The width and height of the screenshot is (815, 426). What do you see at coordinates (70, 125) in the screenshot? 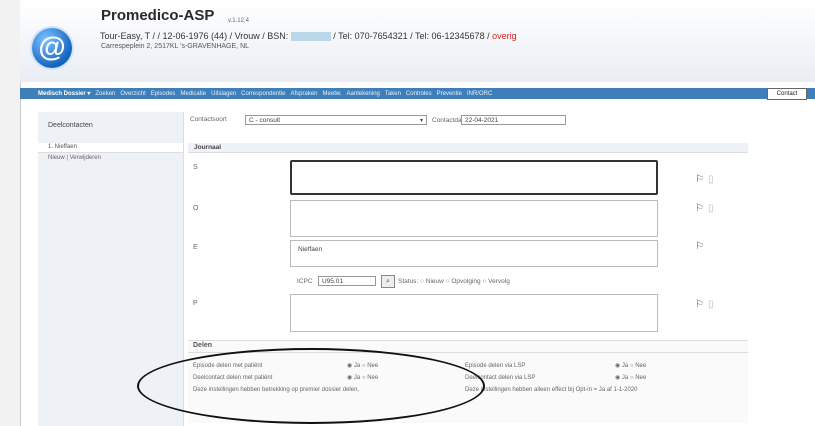
I see `sidebar-title: Deelcontacten` at bounding box center [70, 125].